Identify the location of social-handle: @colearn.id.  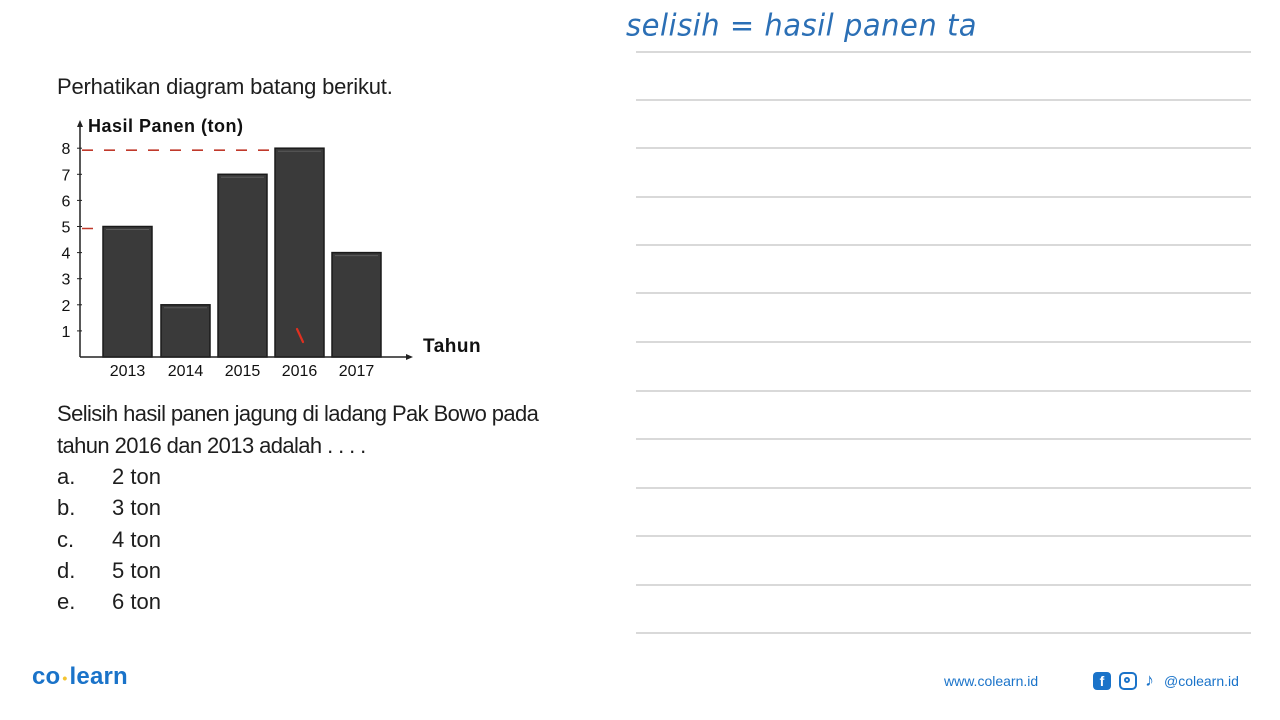
(1201, 681).